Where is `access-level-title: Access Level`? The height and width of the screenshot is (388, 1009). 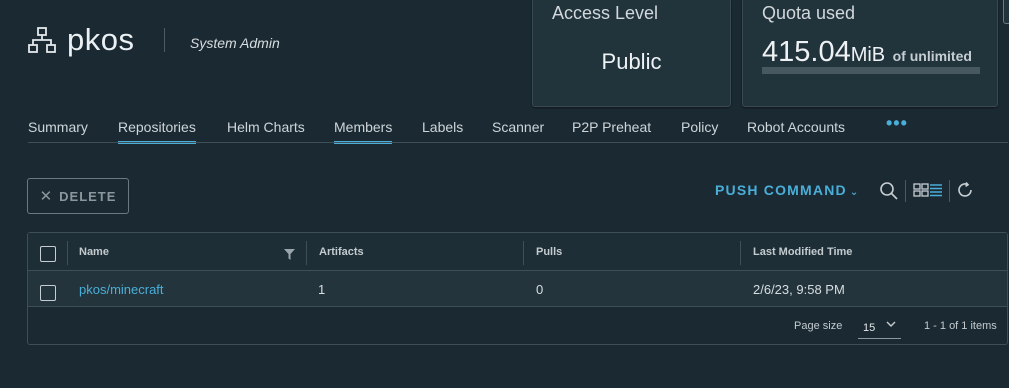 access-level-title: Access Level is located at coordinates (605, 13).